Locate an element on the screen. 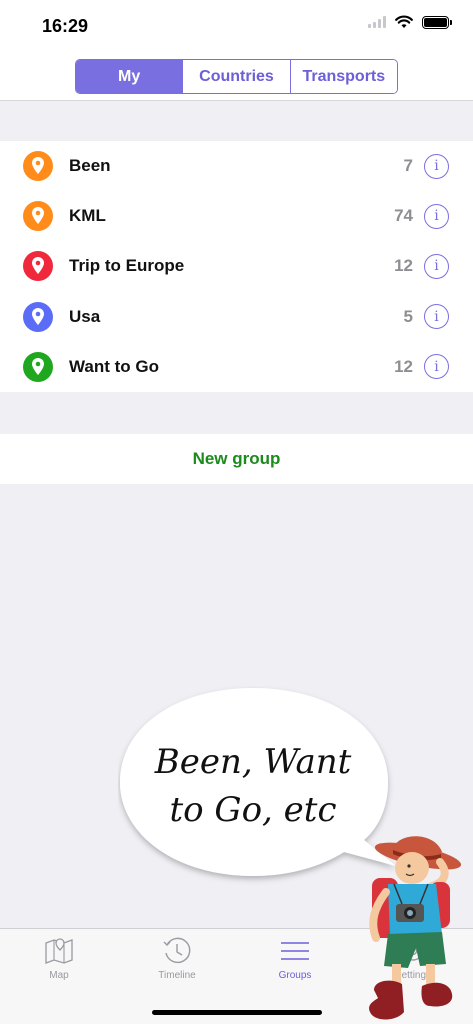 This screenshot has width=473, height=1024. group-row-trip-to-europe: Trip to Europe 12 i is located at coordinates (236, 266).